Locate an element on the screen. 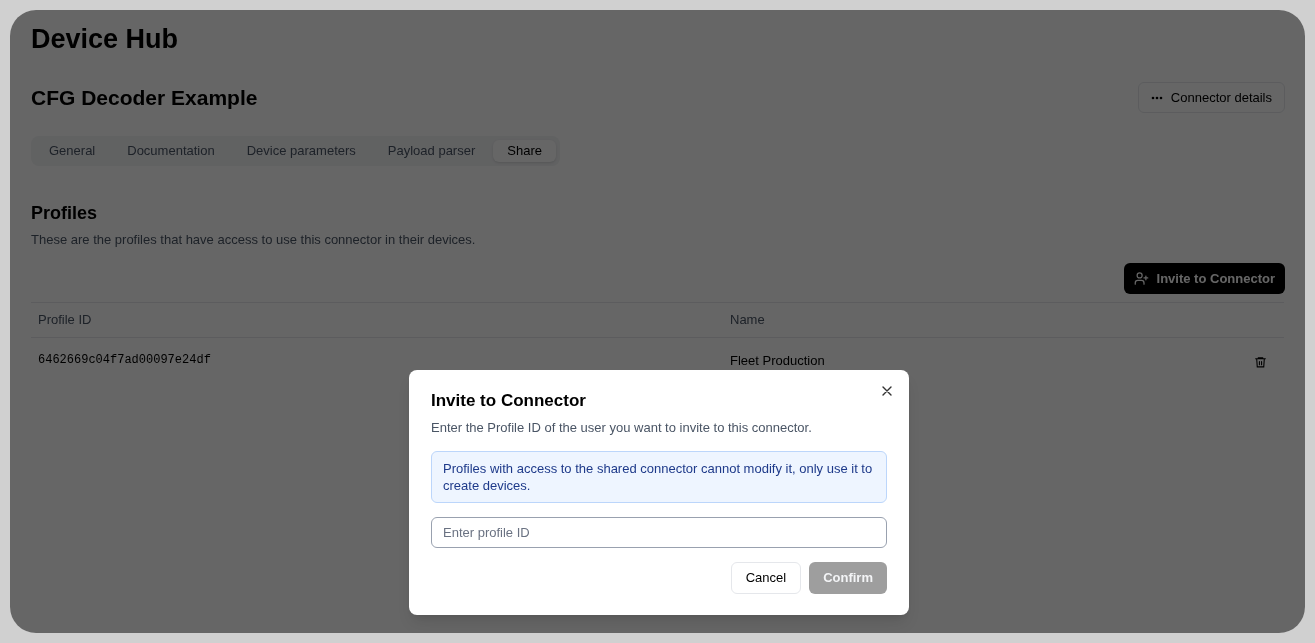 The image size is (1315, 643). invite-button: Invite to Connector is located at coordinates (1204, 278).